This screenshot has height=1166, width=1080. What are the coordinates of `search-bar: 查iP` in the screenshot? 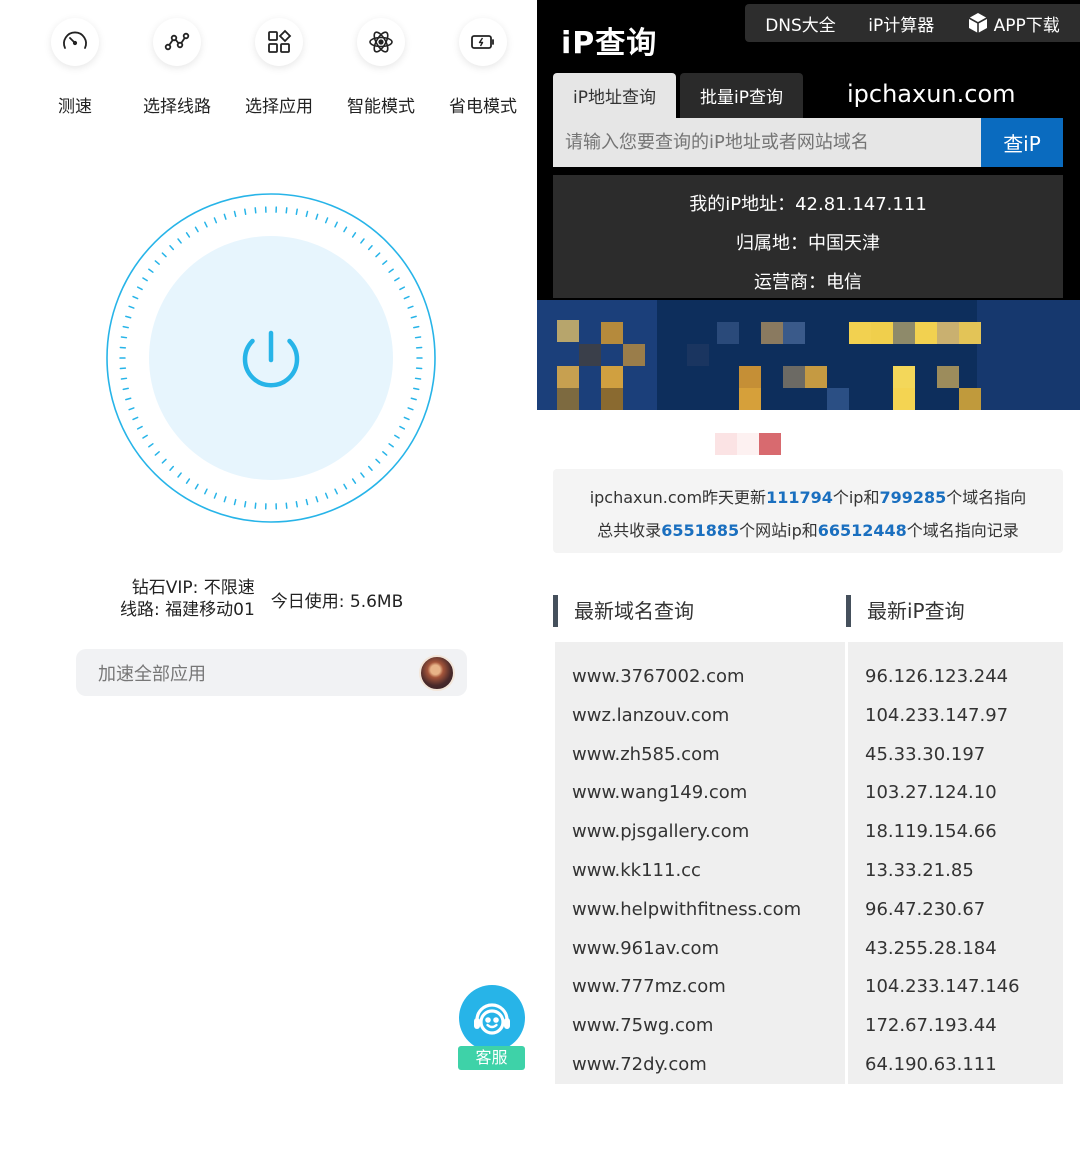 It's located at (808, 142).